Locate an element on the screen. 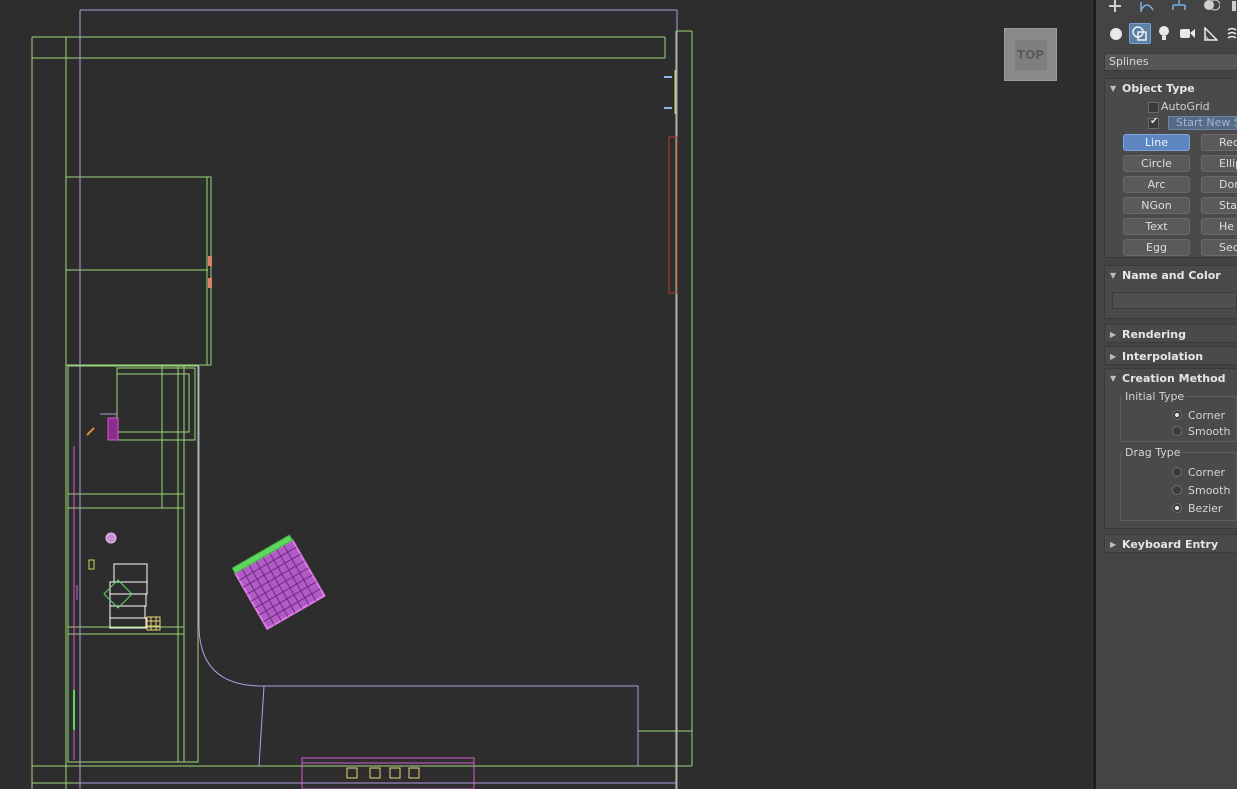 This screenshot has height=789, width=1237. helpers-icon is located at coordinates (1211, 33).